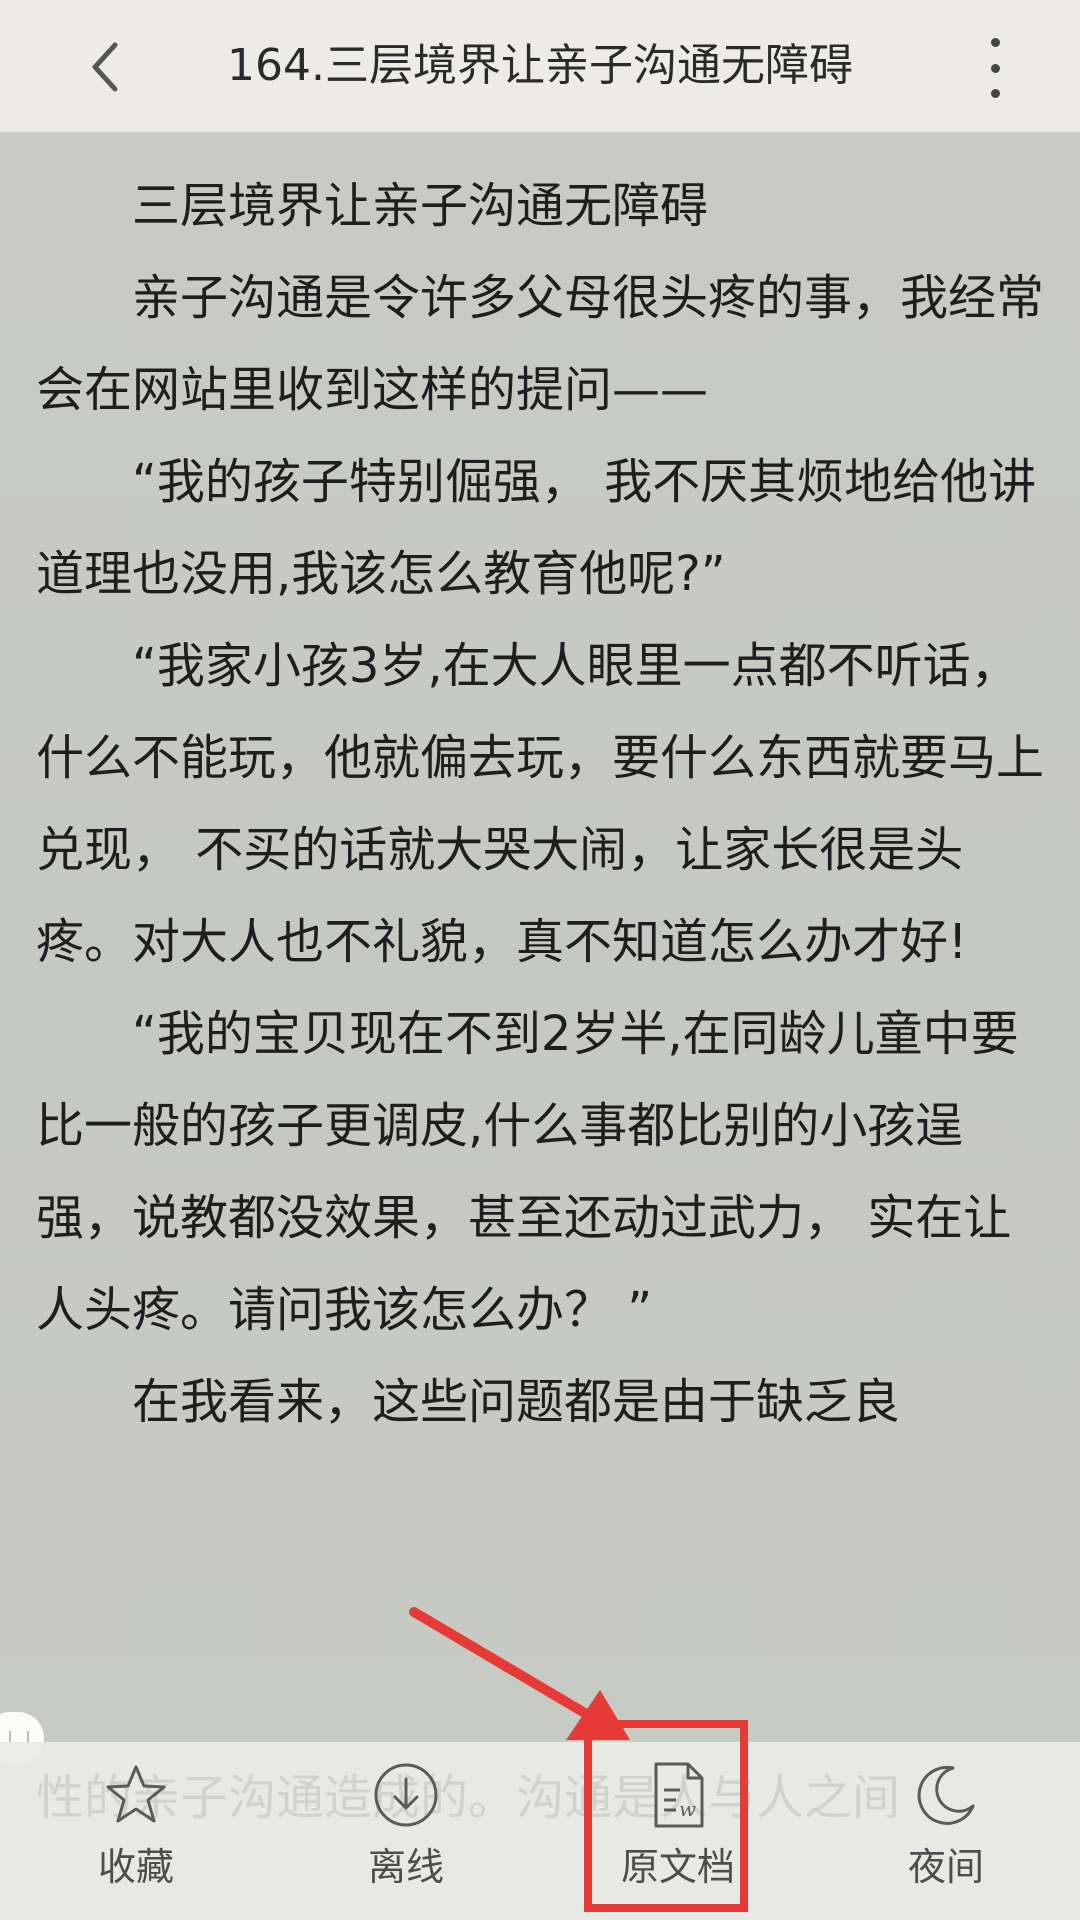 The height and width of the screenshot is (1920, 1080). I want to click on more-button, so click(995, 68).